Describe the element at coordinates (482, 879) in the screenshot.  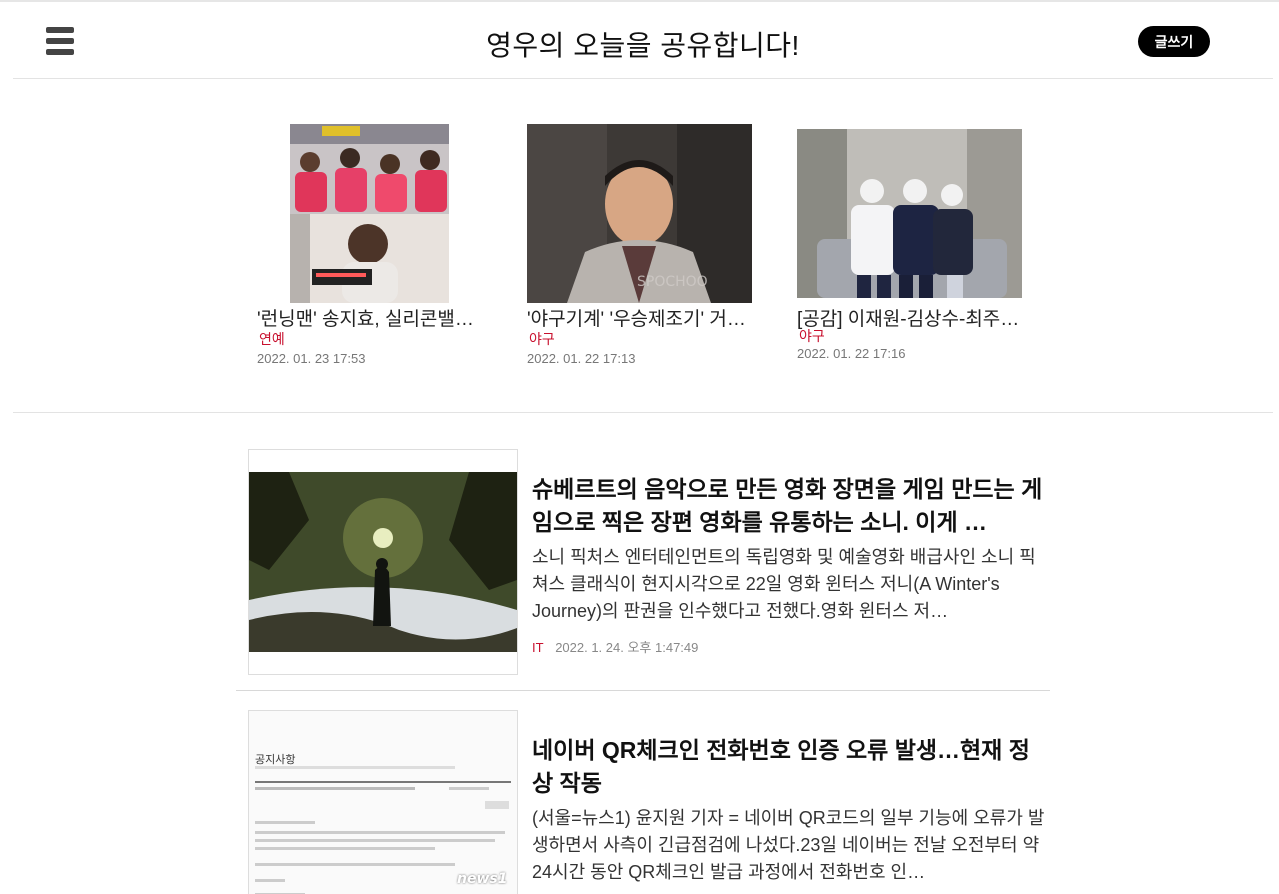
I see `news1-watermark: news1` at that location.